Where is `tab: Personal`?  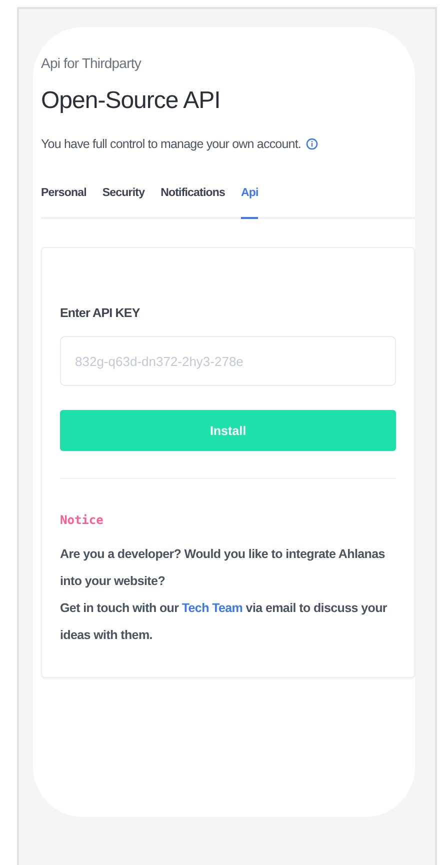 tab: Personal is located at coordinates (63, 203).